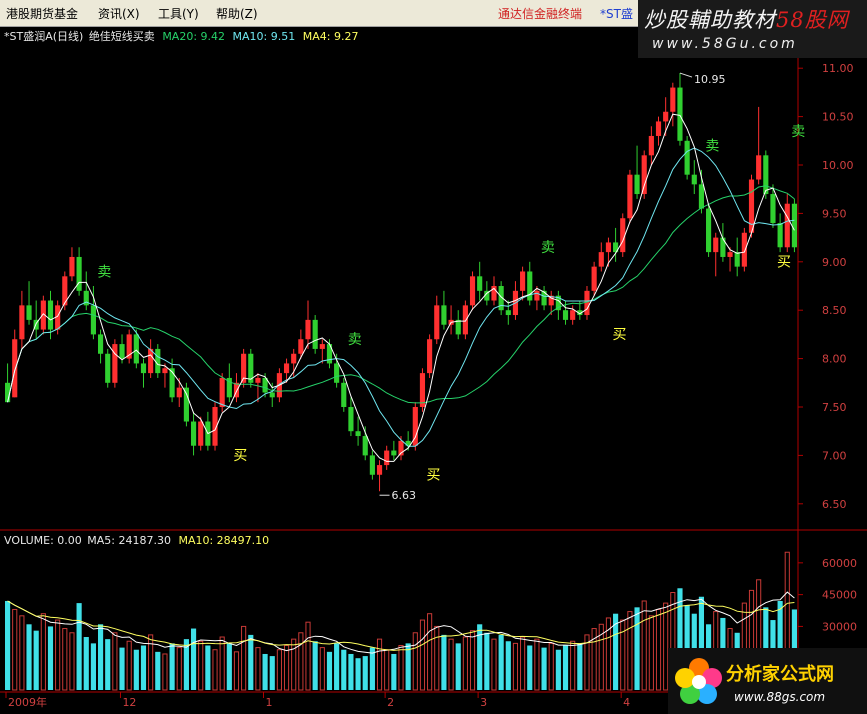  I want to click on site-watermark: 炒股輔助教材58股网 www.58Gu.com, so click(752, 29).